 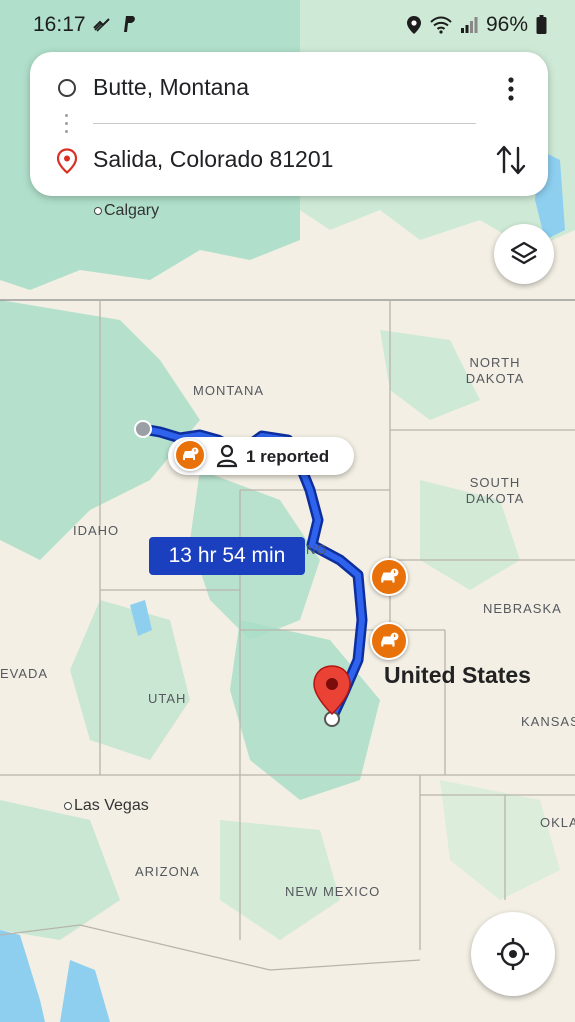 I want to click on label-montana: MONTANA, so click(x=229, y=390).